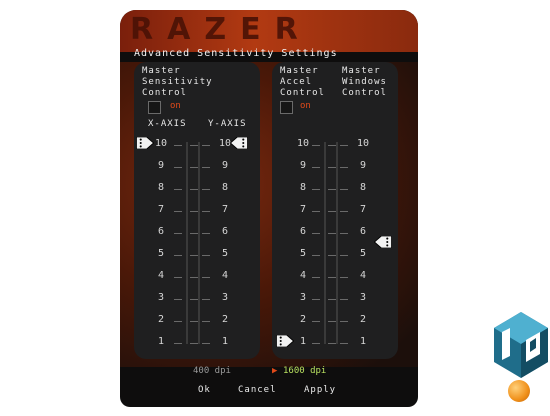 The image size is (550, 416). What do you see at coordinates (303, 209) in the screenshot?
I see `accel-scale-number: 7` at bounding box center [303, 209].